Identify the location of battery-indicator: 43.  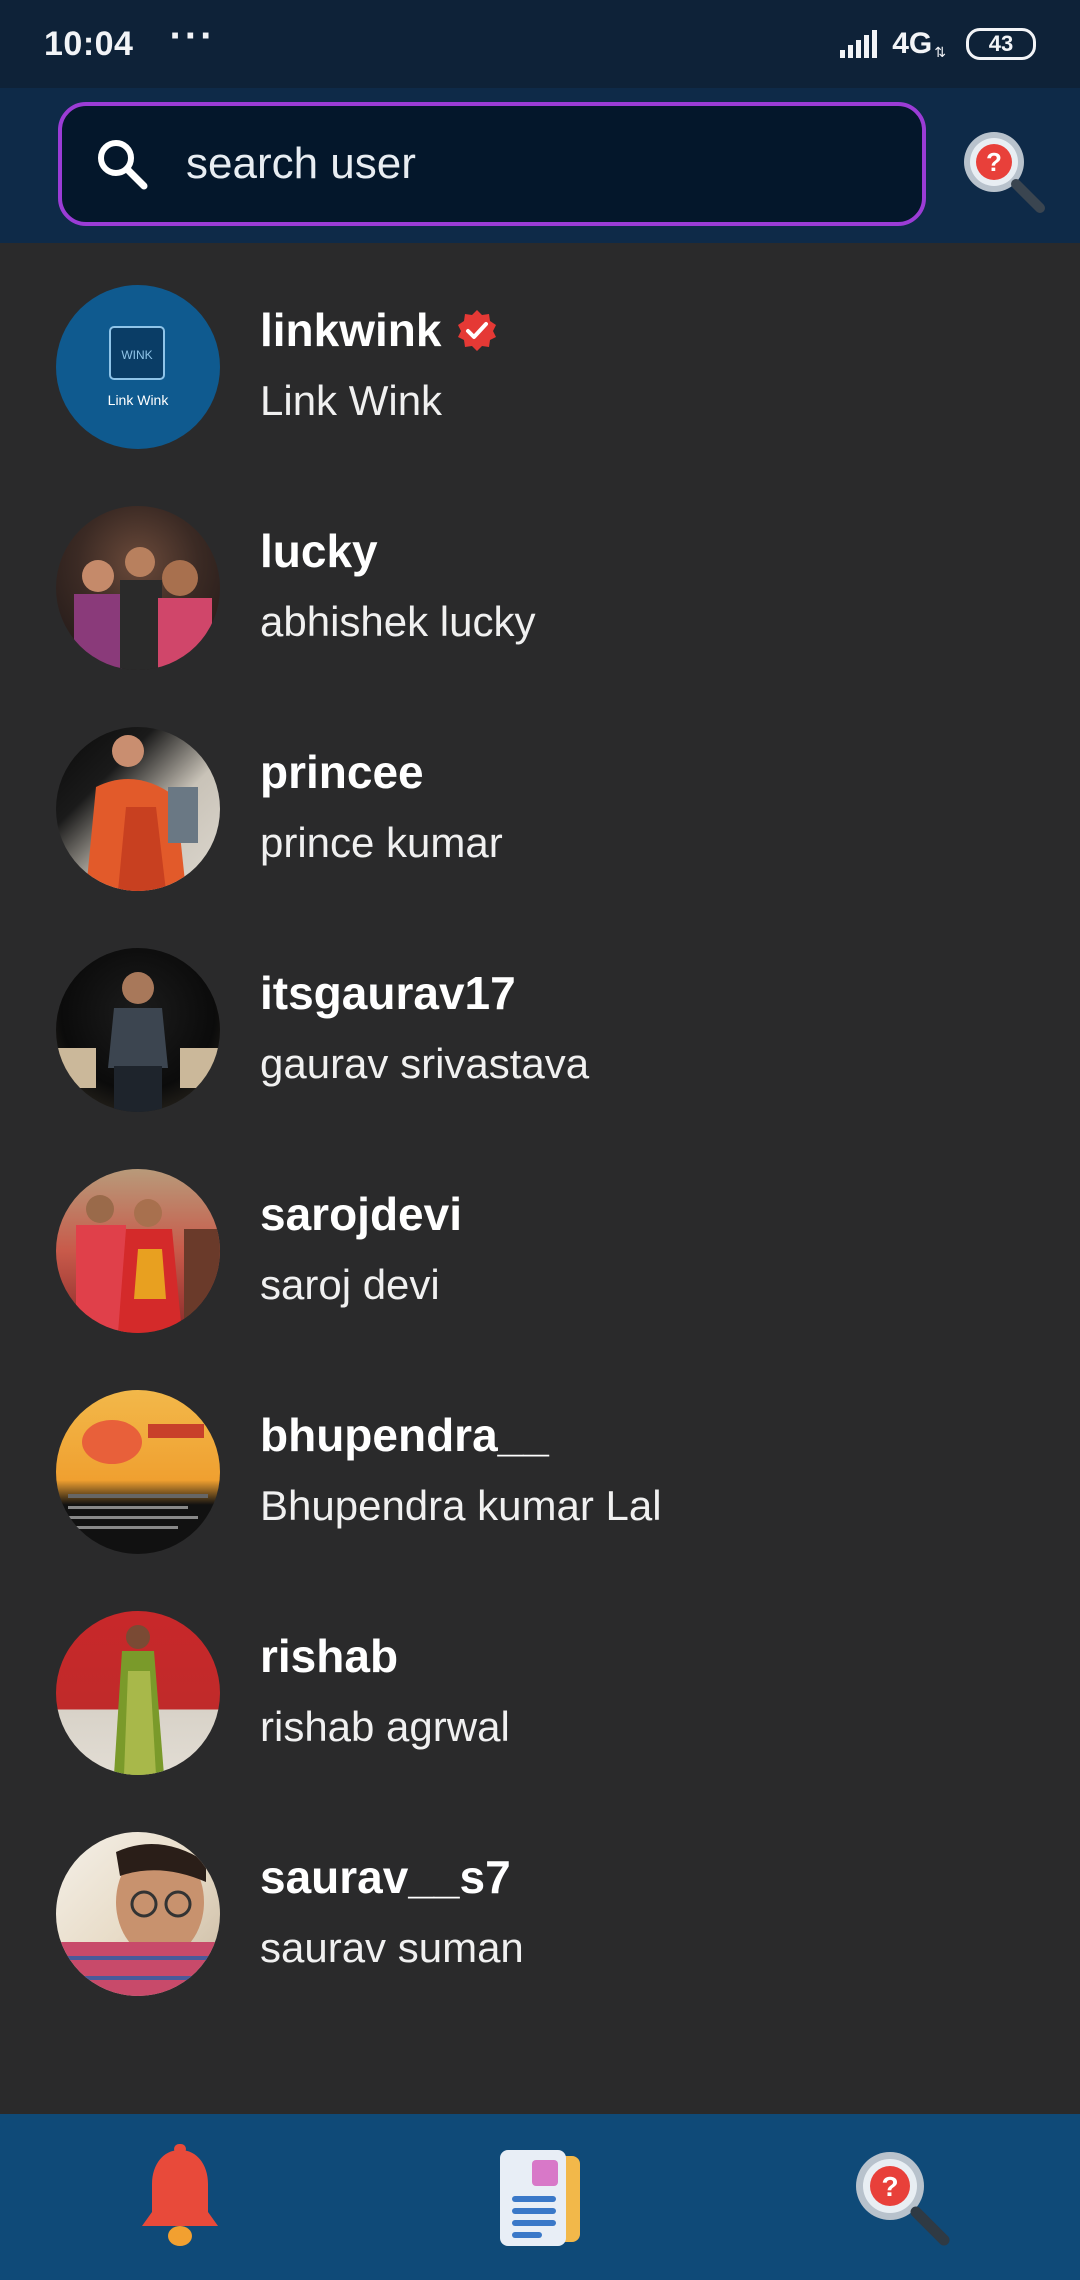
(1001, 44).